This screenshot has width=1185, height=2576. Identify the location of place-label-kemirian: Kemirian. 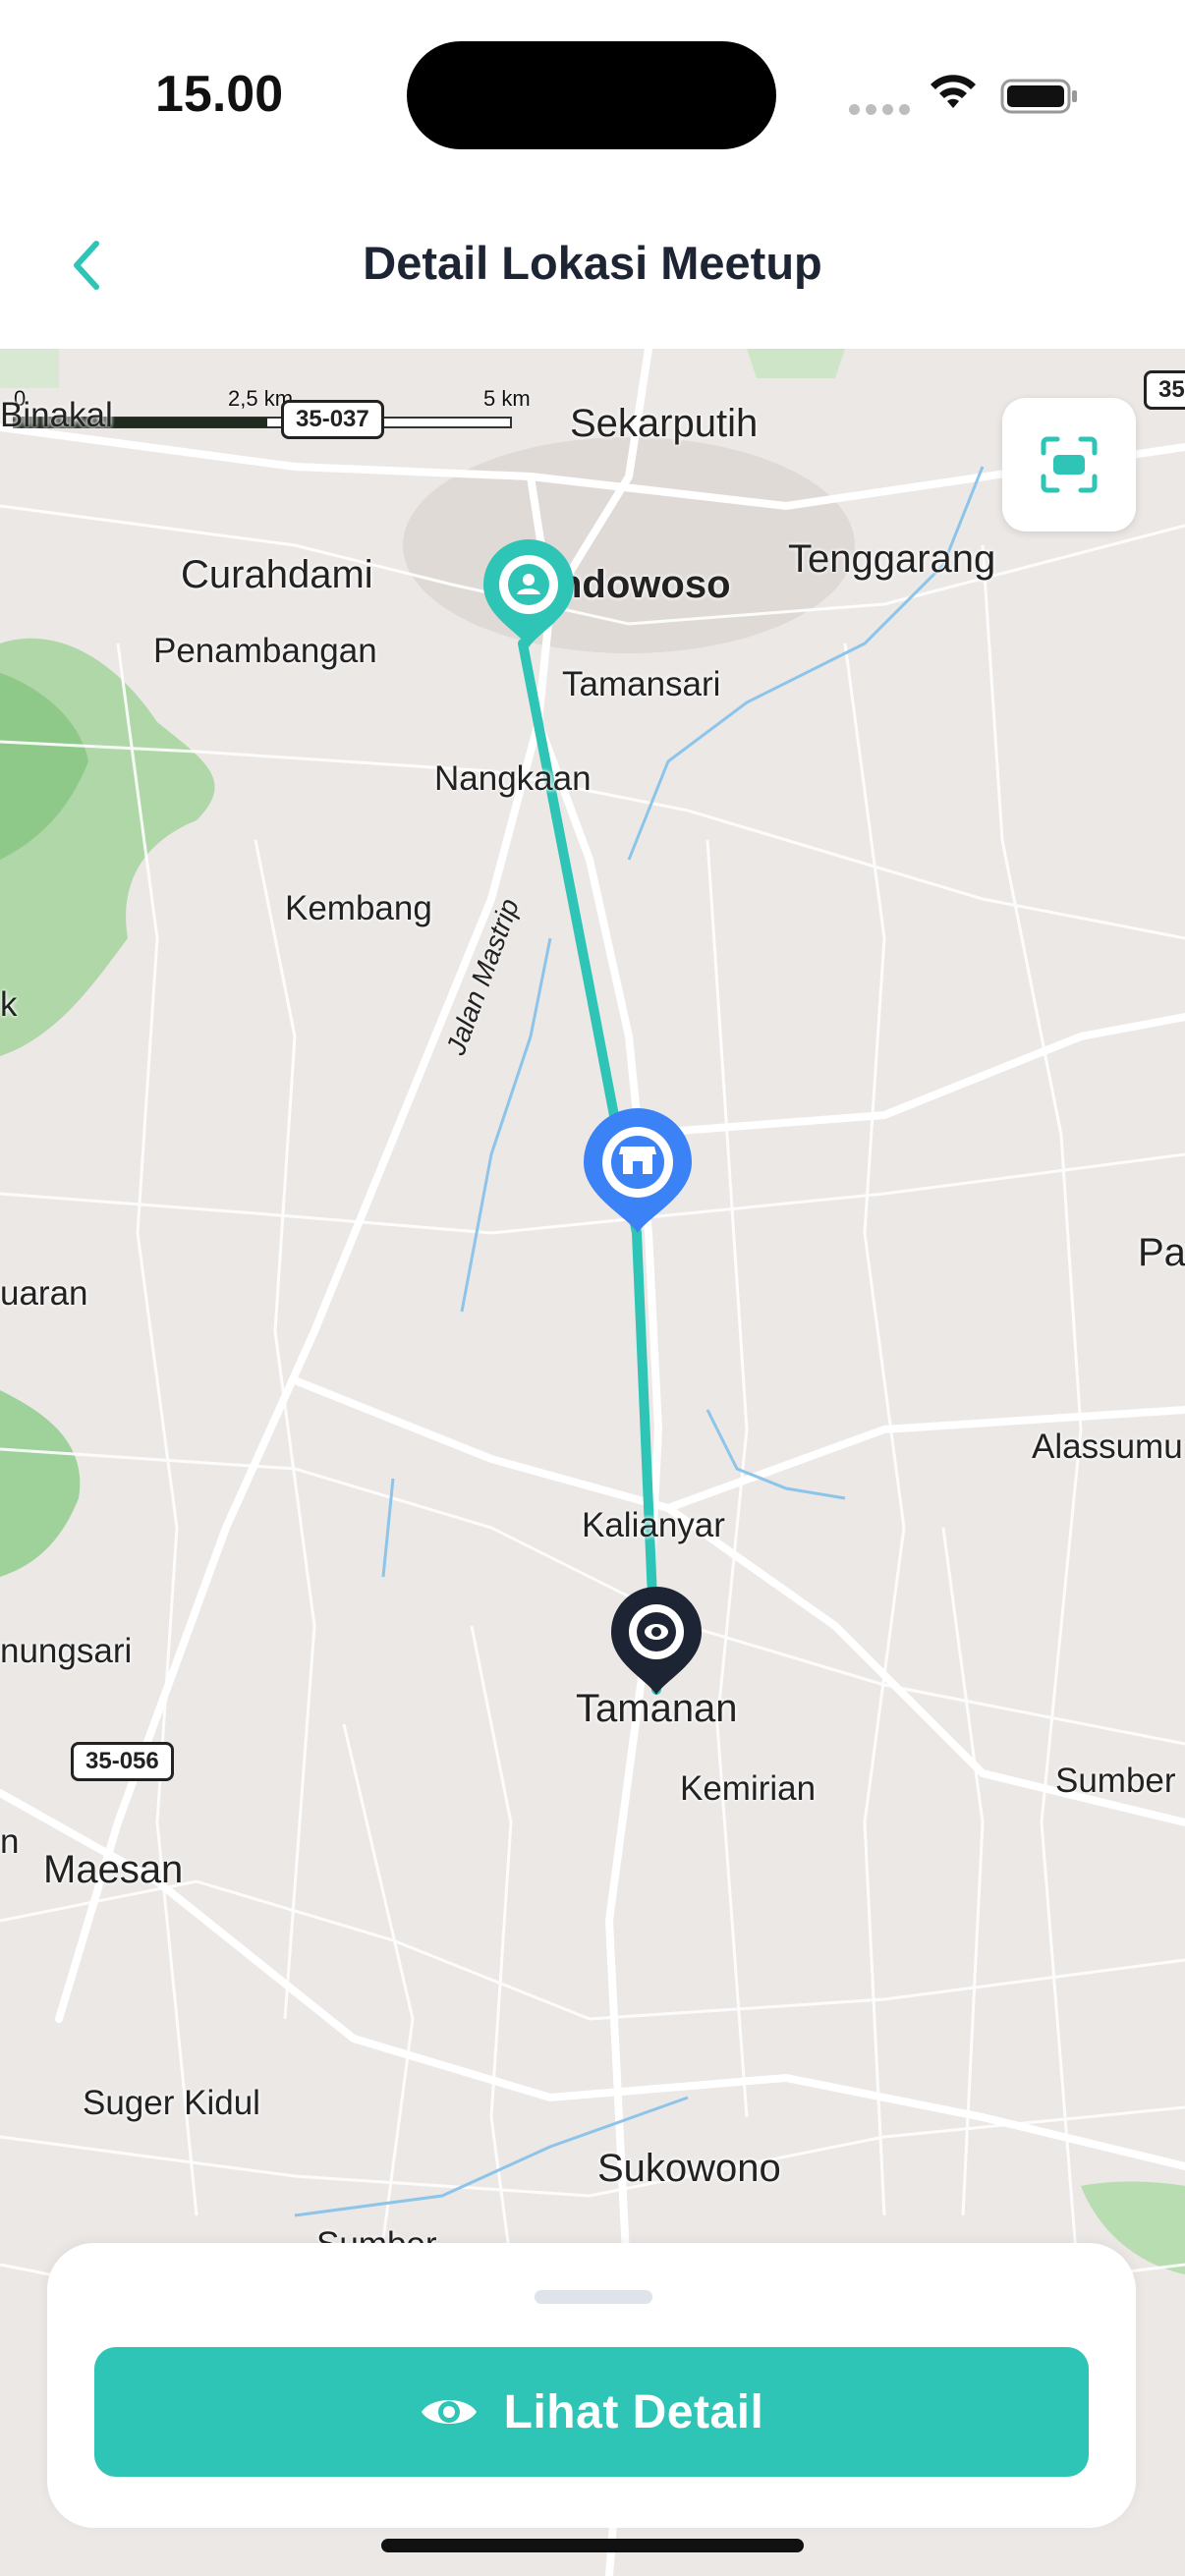
(749, 1788).